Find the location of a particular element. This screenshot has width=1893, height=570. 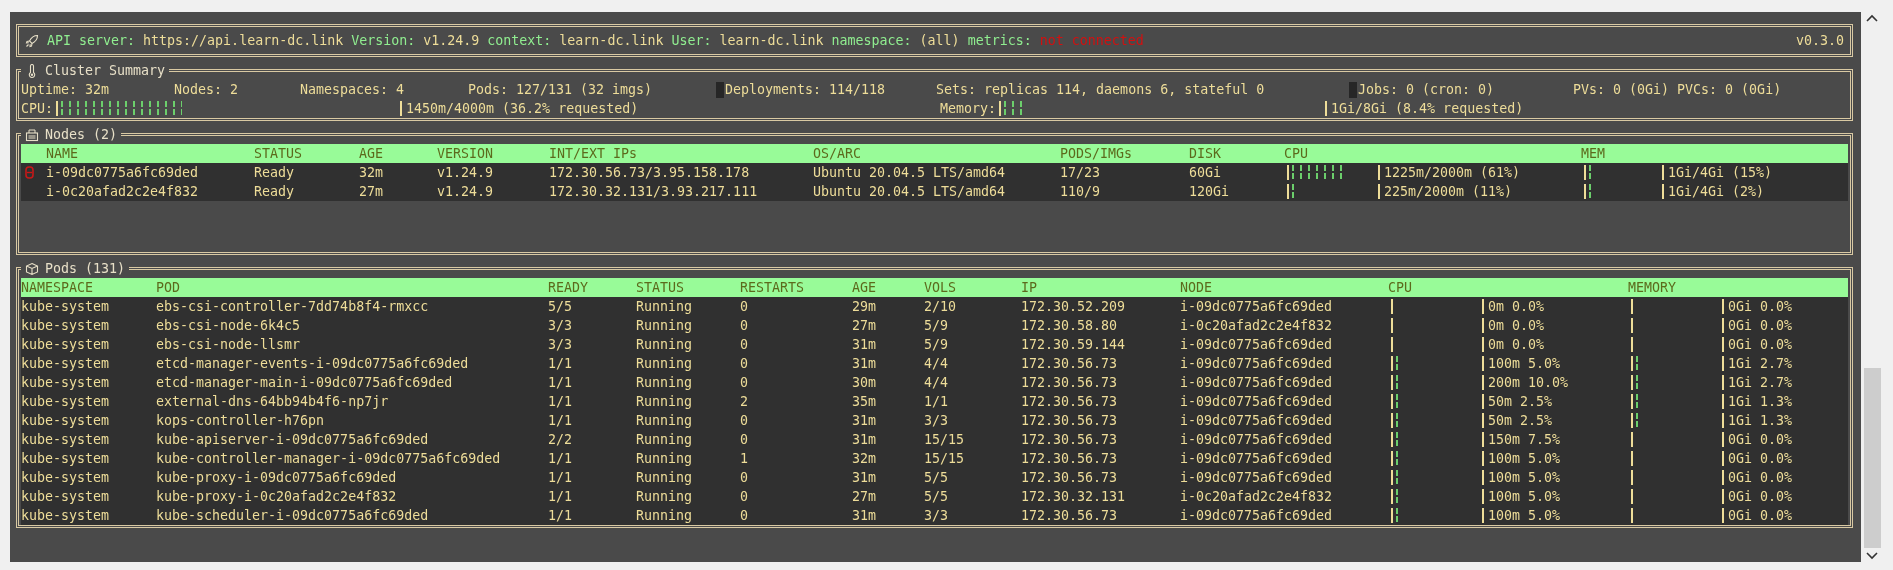

summary-stat: Deployments: 114/118 is located at coordinates (805, 90).